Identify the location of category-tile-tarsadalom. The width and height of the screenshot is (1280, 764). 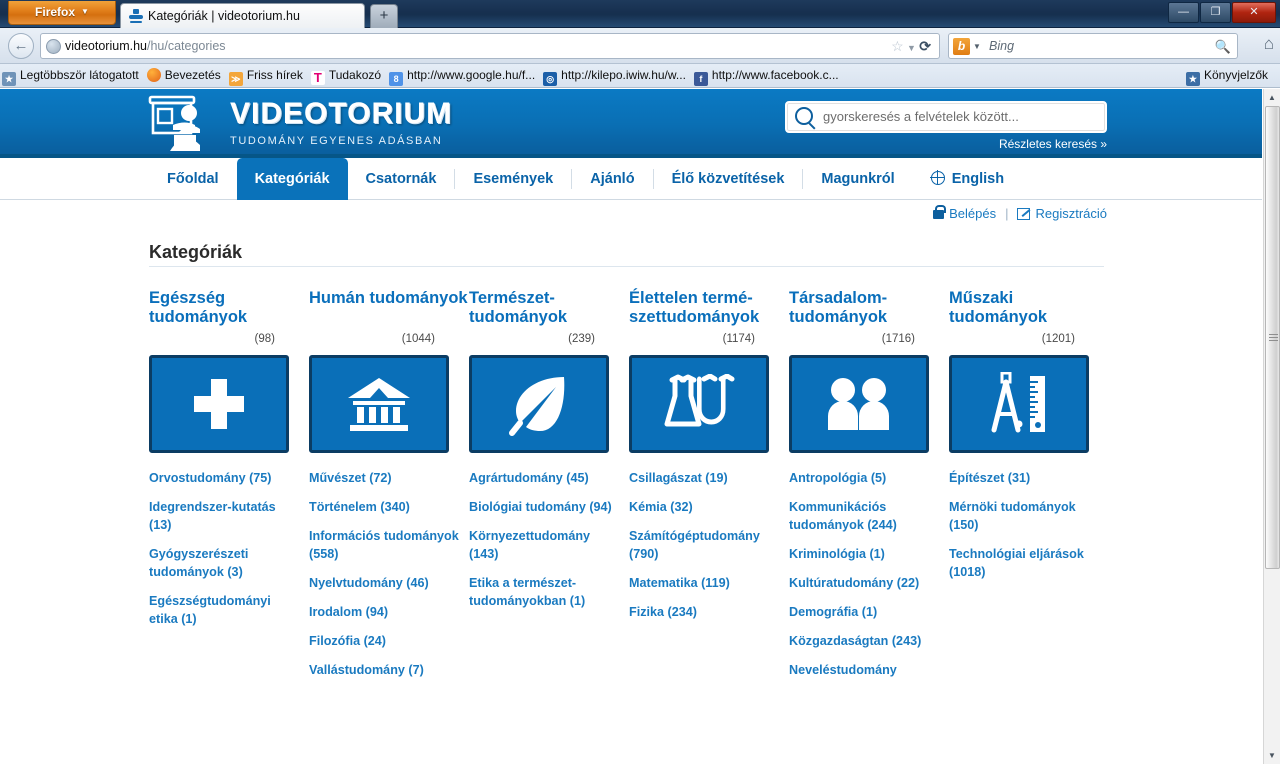
(859, 404).